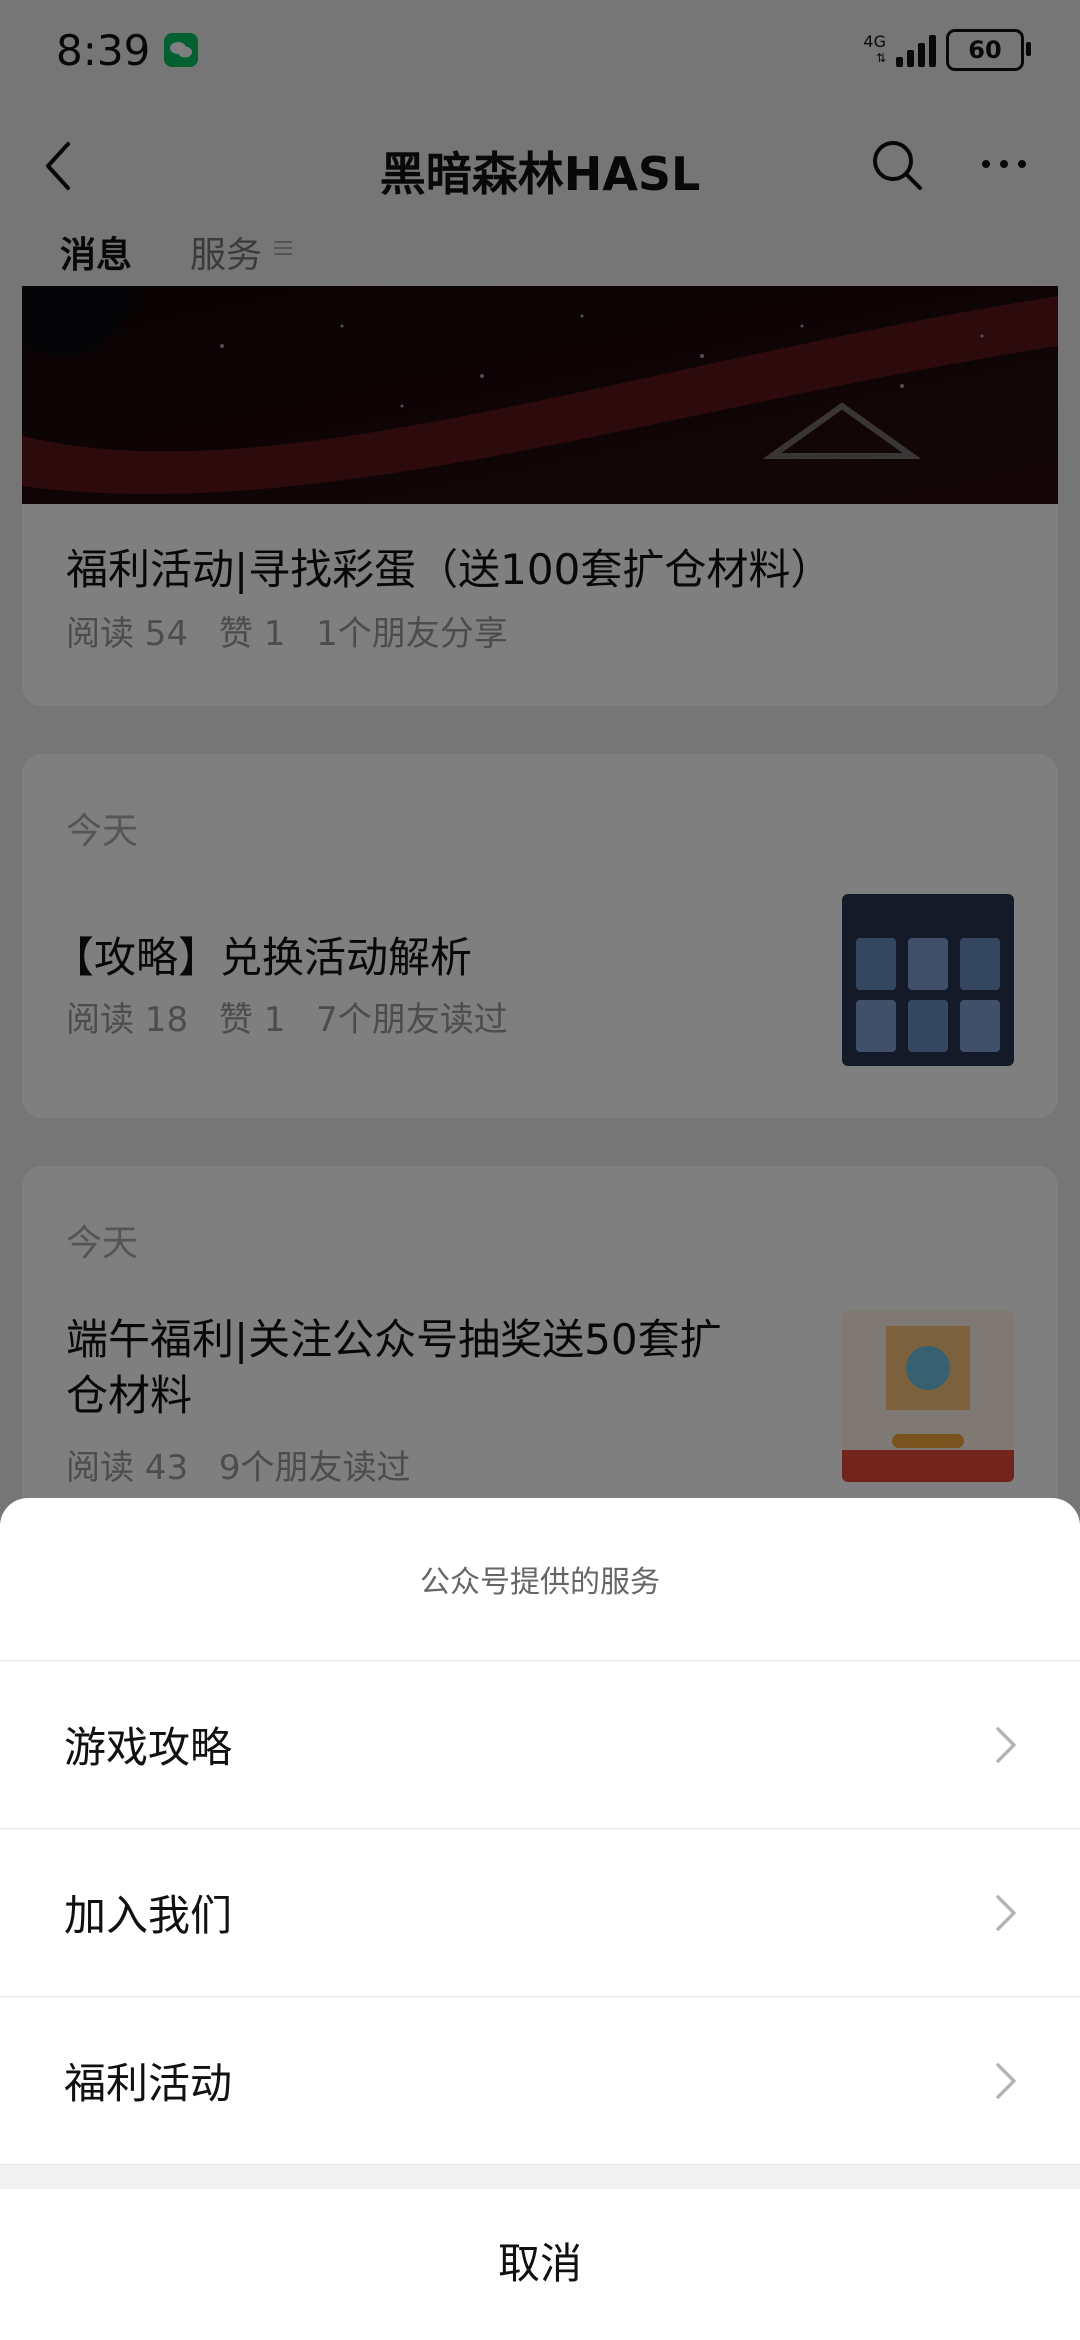 The width and height of the screenshot is (1080, 2340). What do you see at coordinates (148, 1747) in the screenshot?
I see `sheet-item-label: 游戏攻略` at bounding box center [148, 1747].